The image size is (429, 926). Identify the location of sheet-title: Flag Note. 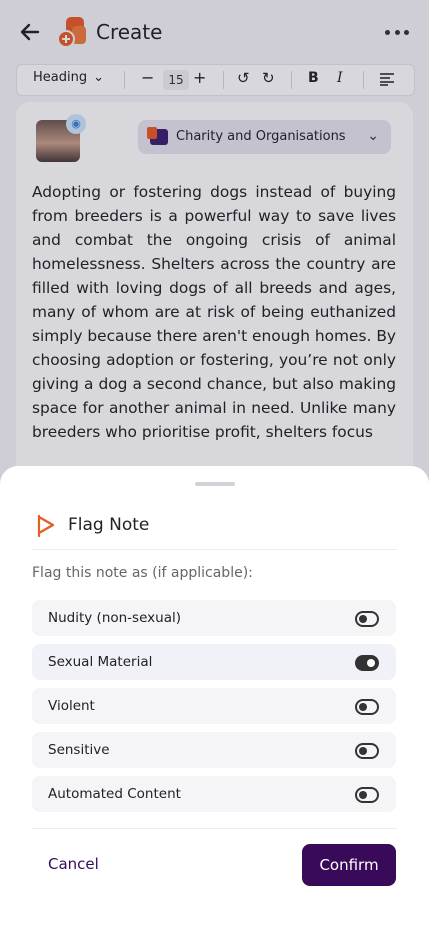
(109, 525).